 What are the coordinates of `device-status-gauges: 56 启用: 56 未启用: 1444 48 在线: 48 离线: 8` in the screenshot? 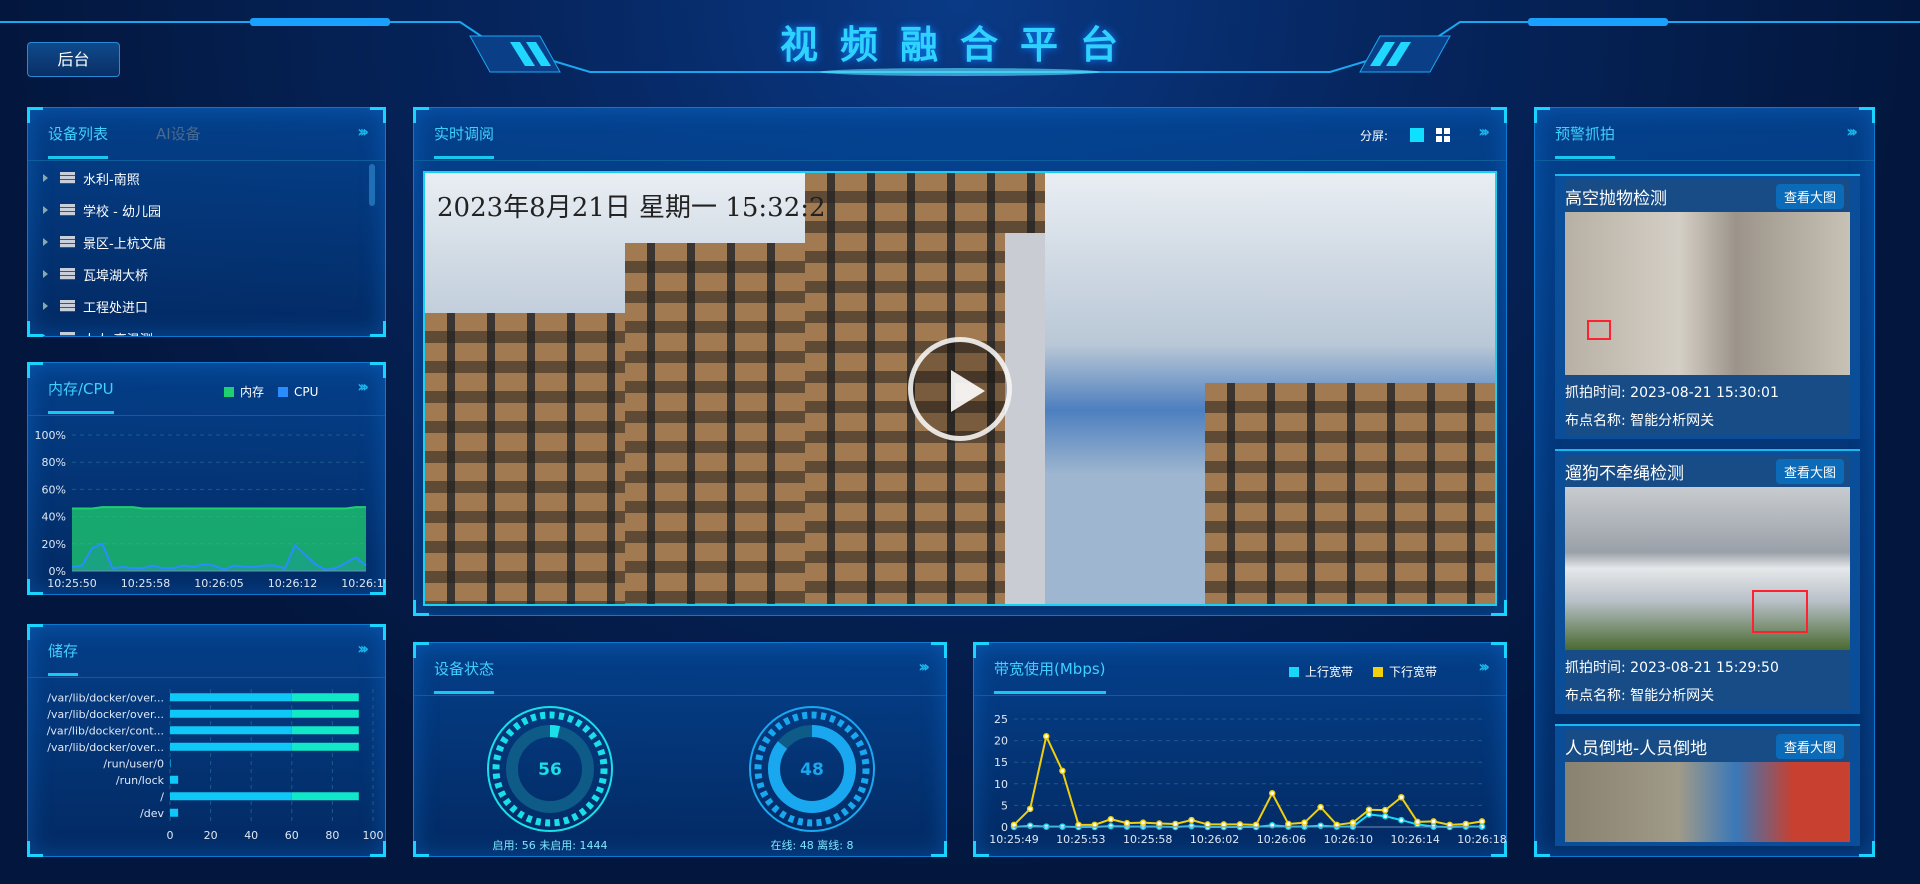 It's located at (681, 779).